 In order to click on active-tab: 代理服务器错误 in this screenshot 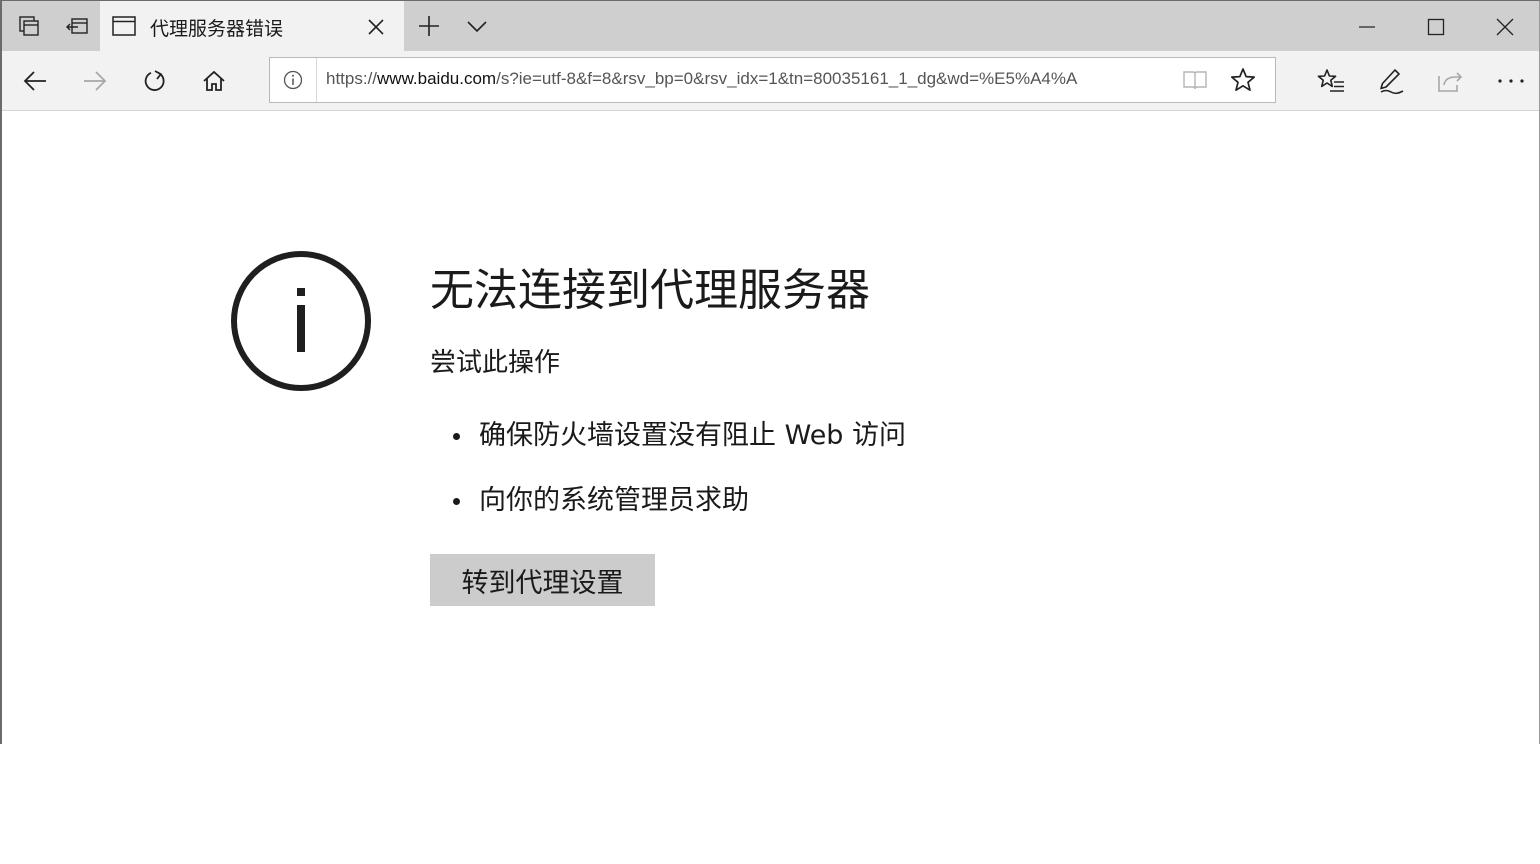, I will do `click(252, 26)`.